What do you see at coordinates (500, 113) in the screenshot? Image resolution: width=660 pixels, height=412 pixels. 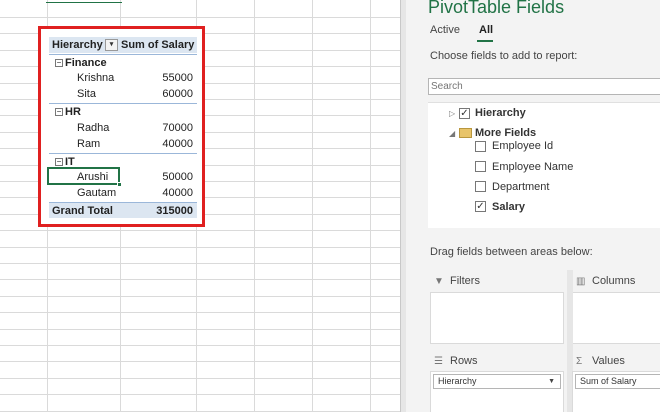 I see `field-hierarchy: Hierarchy` at bounding box center [500, 113].